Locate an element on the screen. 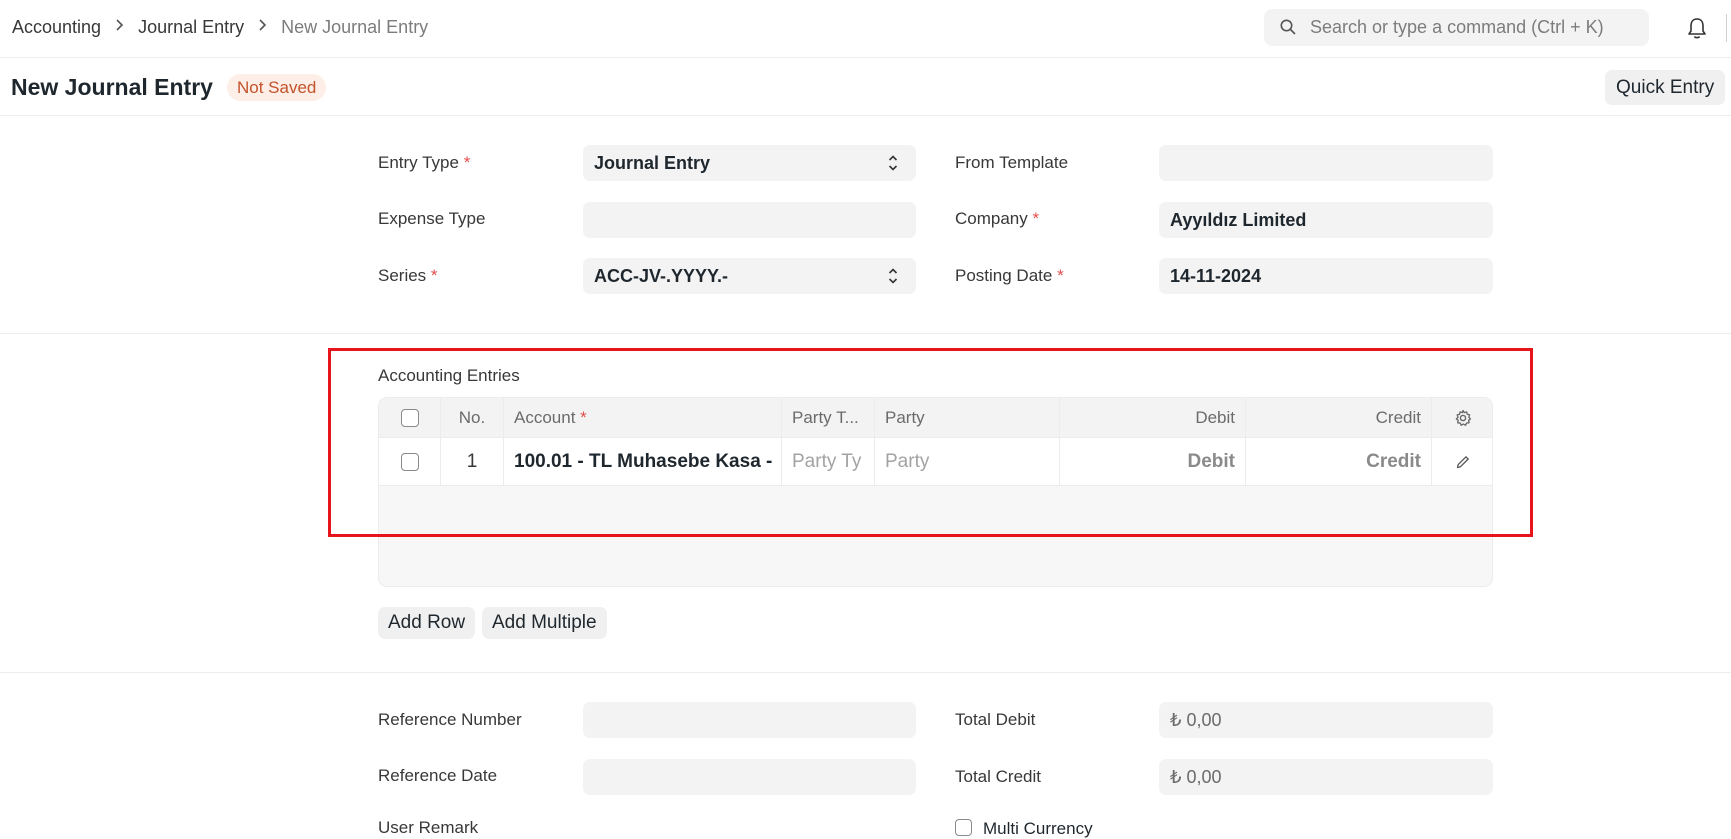 This screenshot has width=1731, height=839. column-no: No. is located at coordinates (472, 417).